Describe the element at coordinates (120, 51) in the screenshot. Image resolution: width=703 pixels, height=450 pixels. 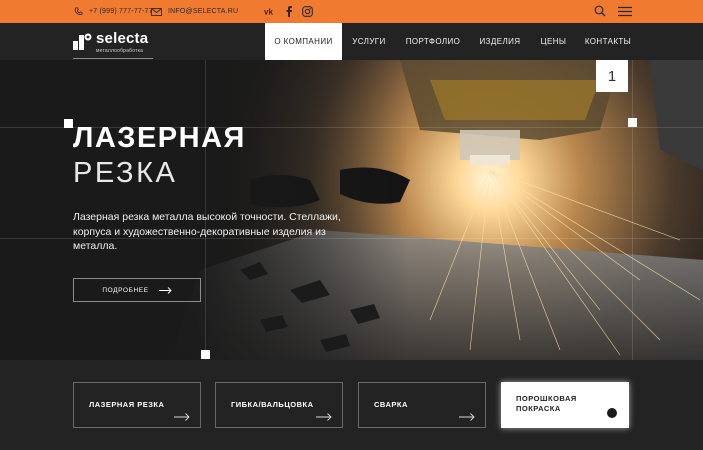
I see `logo-tagline: металлообработка` at that location.